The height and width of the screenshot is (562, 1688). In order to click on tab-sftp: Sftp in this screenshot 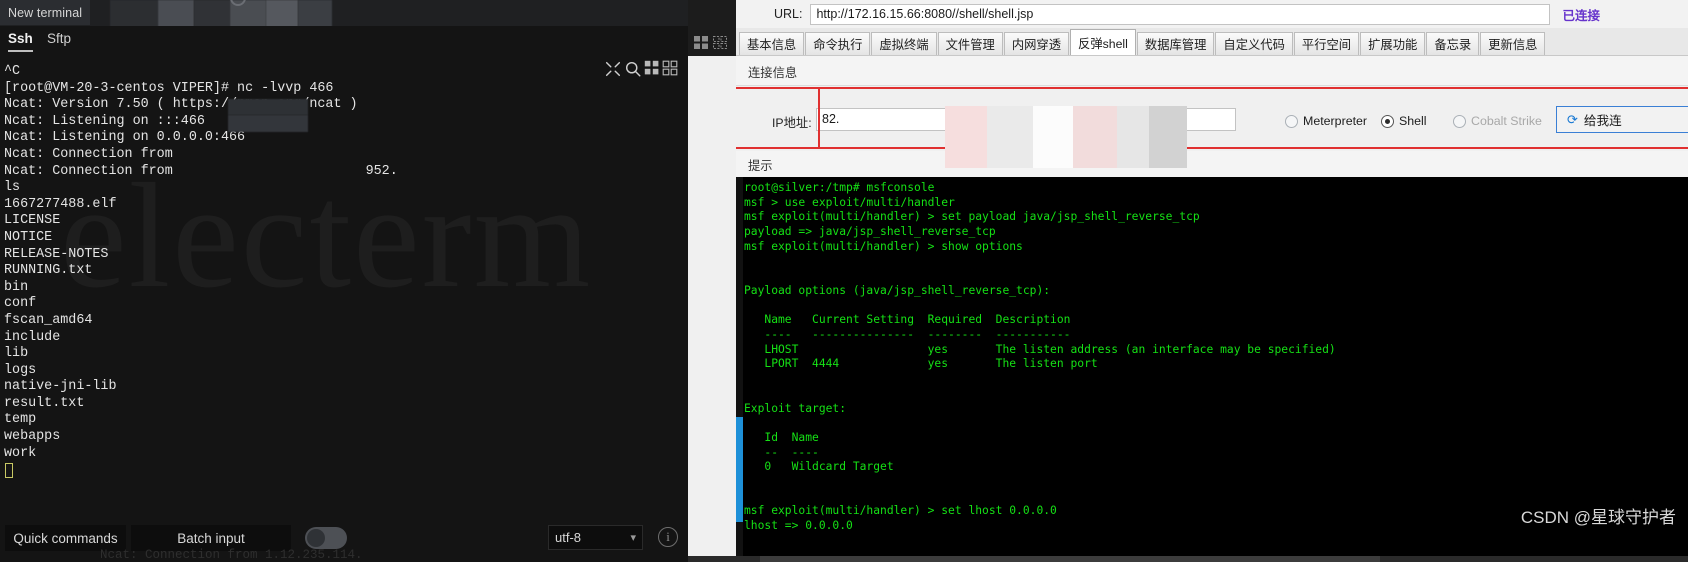, I will do `click(59, 38)`.